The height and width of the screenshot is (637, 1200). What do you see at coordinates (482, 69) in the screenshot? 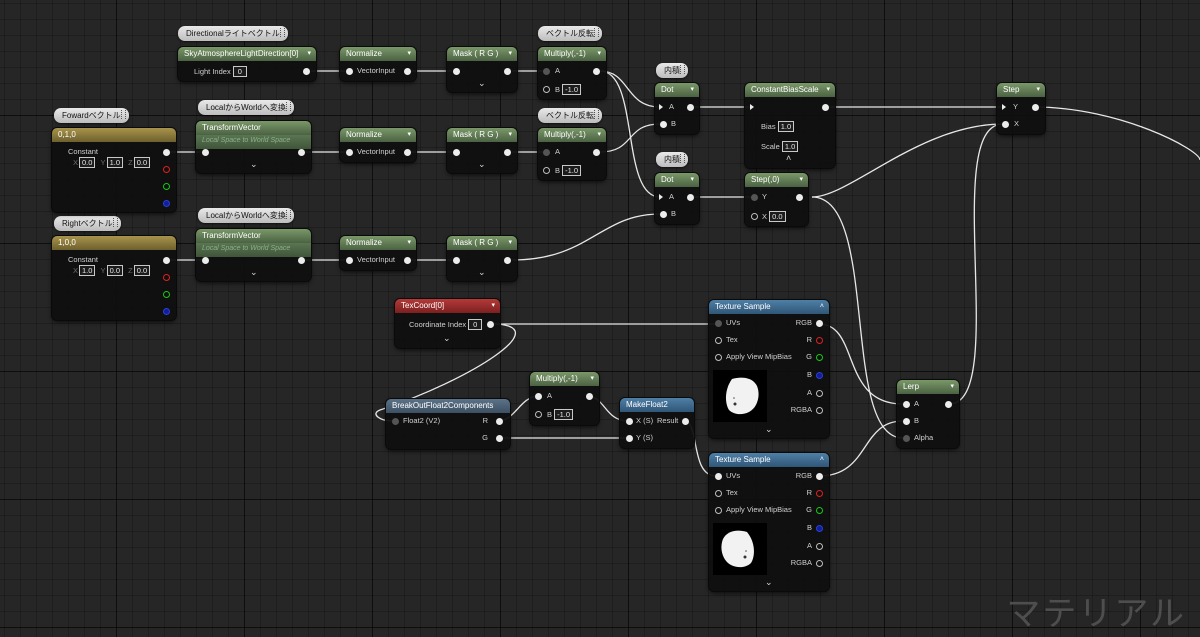
I see `node-mask-1: Mask ( R G ) ▾ ⌄` at bounding box center [482, 69].